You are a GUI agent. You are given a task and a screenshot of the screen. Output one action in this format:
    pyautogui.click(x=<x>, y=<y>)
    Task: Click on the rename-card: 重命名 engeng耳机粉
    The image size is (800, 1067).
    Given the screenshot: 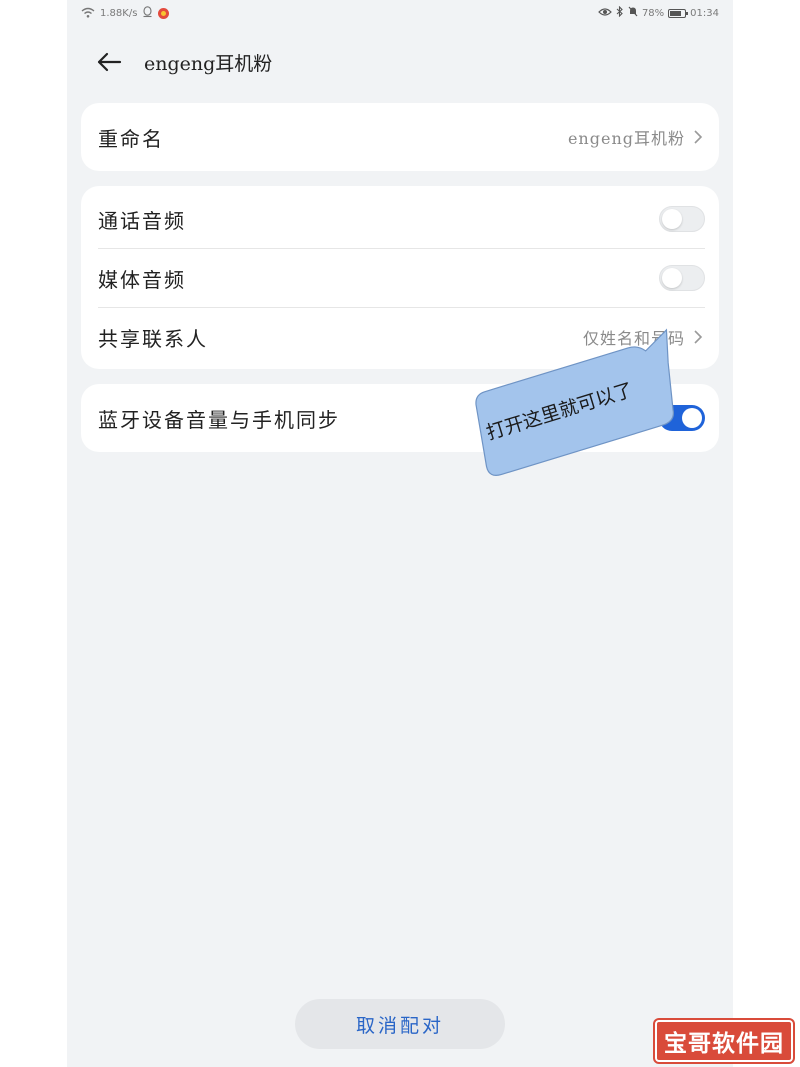 What is the action you would take?
    pyautogui.click(x=400, y=137)
    